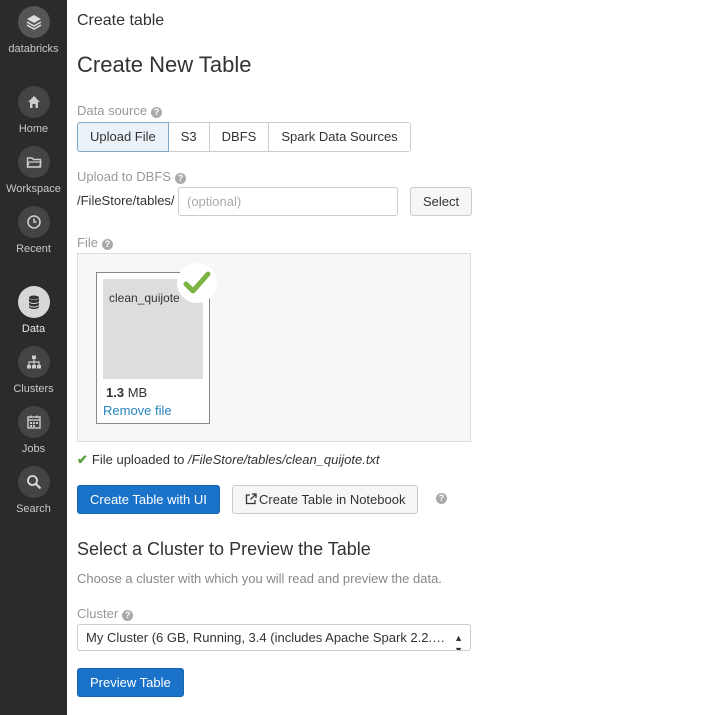 The width and height of the screenshot is (703, 715). What do you see at coordinates (224, 549) in the screenshot?
I see `cluster-section-title: Select a Cluster to Preview the Table` at bounding box center [224, 549].